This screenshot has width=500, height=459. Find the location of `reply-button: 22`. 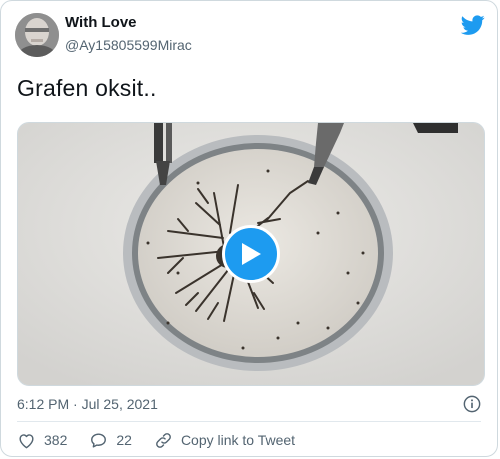

reply-button: 22 is located at coordinates (110, 440).